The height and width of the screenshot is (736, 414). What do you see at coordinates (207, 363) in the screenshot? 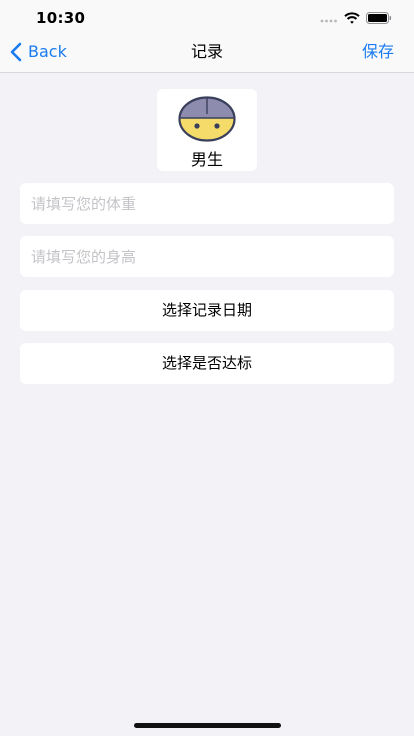
I see `select-standard-button: 选择是否达标` at bounding box center [207, 363].